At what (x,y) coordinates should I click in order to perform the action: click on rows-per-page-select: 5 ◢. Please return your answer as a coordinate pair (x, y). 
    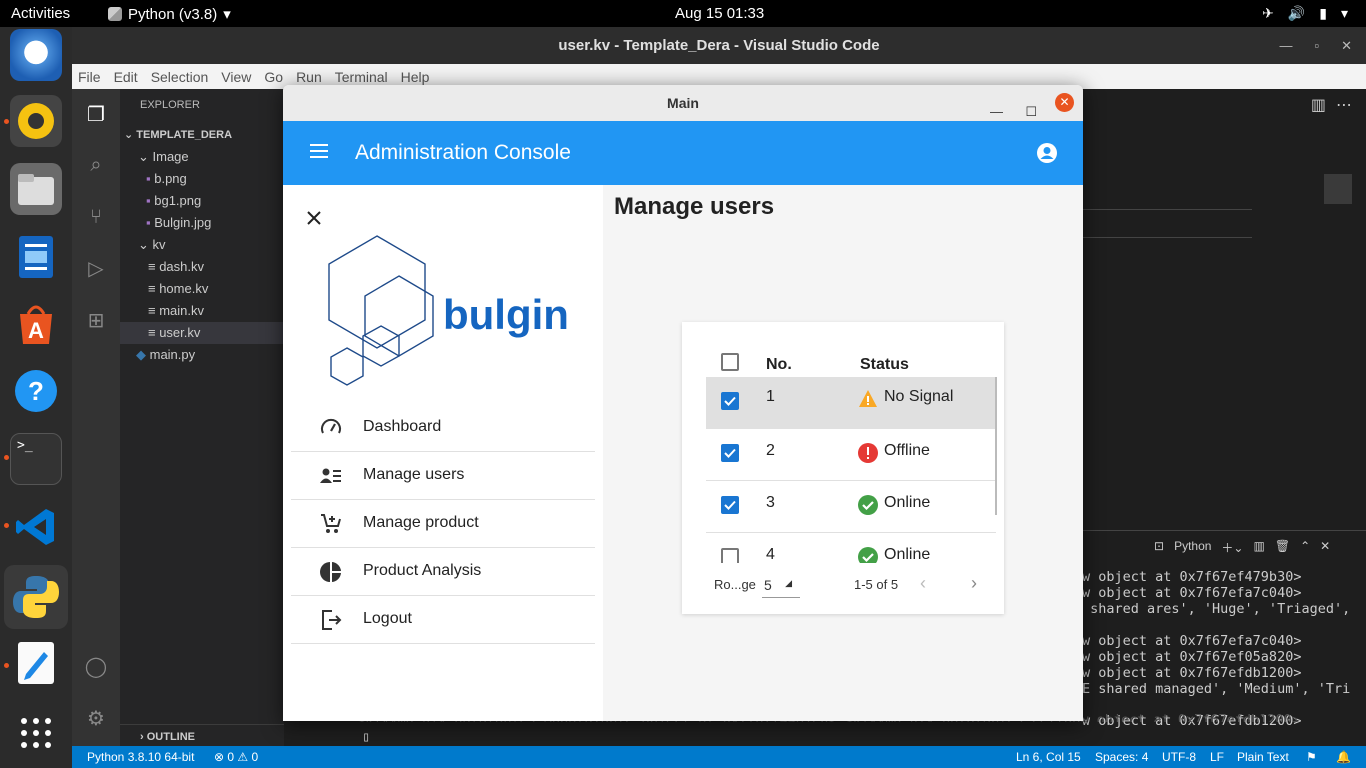
    Looking at the image, I should click on (781, 586).